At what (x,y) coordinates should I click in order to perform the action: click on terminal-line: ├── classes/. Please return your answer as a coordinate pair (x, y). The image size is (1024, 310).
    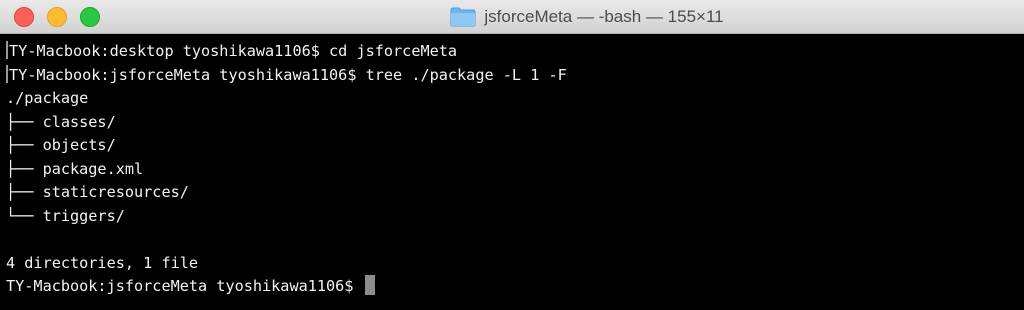
    Looking at the image, I should click on (61, 121).